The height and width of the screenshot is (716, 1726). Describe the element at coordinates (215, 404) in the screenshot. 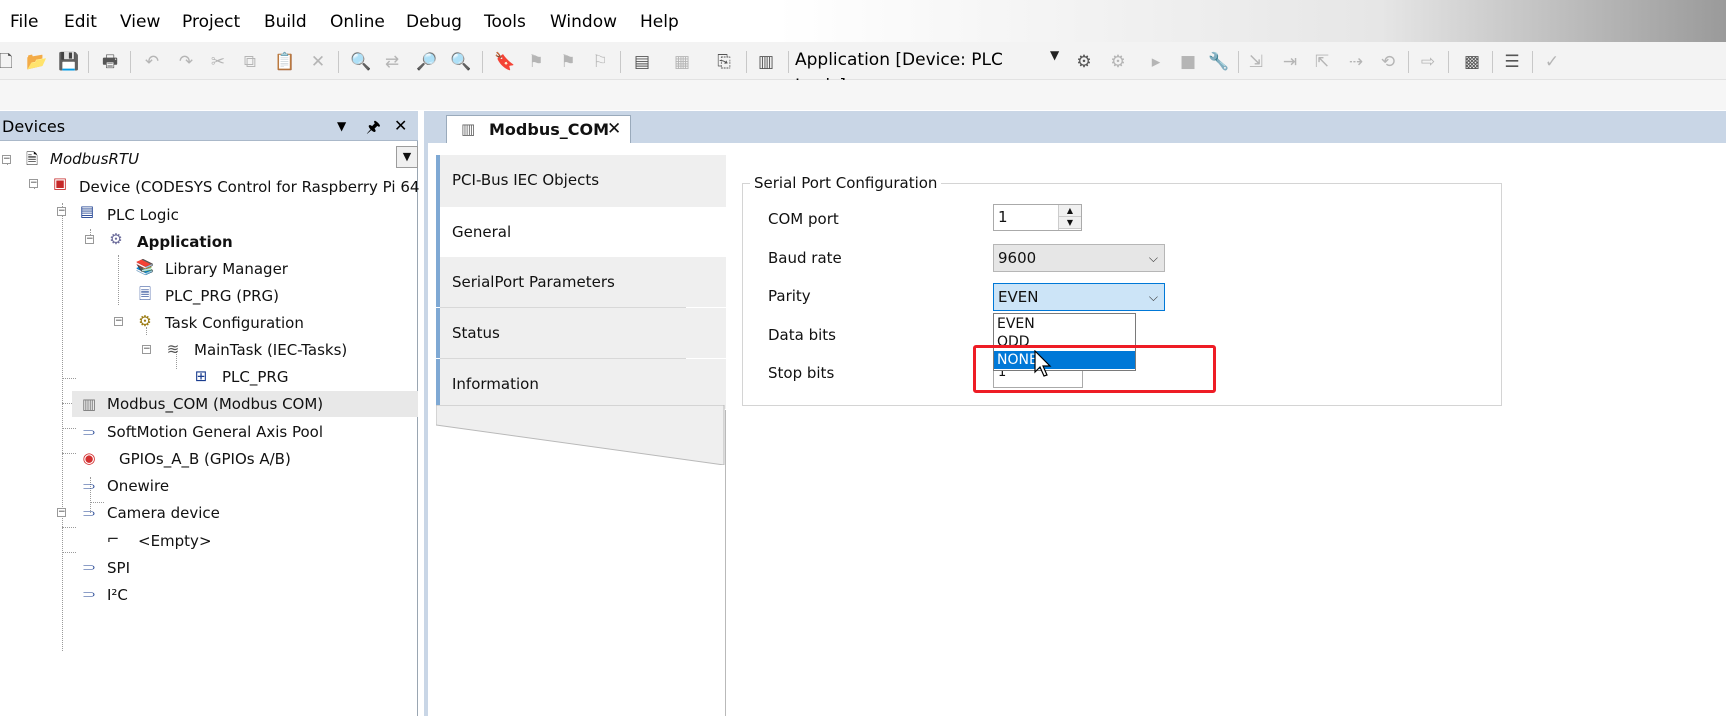

I see `tree-node-modbus-com: Modbus_COM (Modbus COM)` at that location.